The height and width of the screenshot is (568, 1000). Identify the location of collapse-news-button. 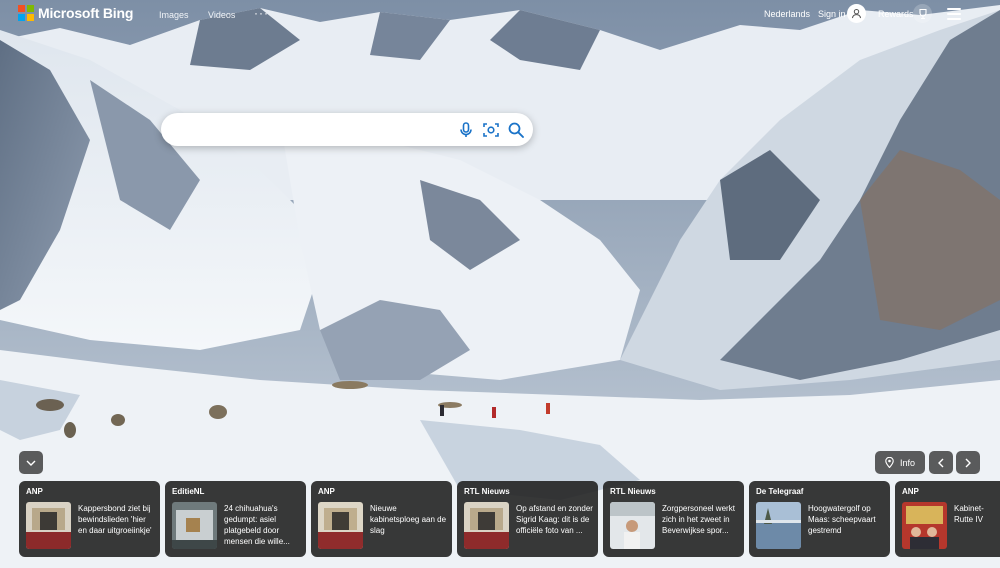
(31, 462).